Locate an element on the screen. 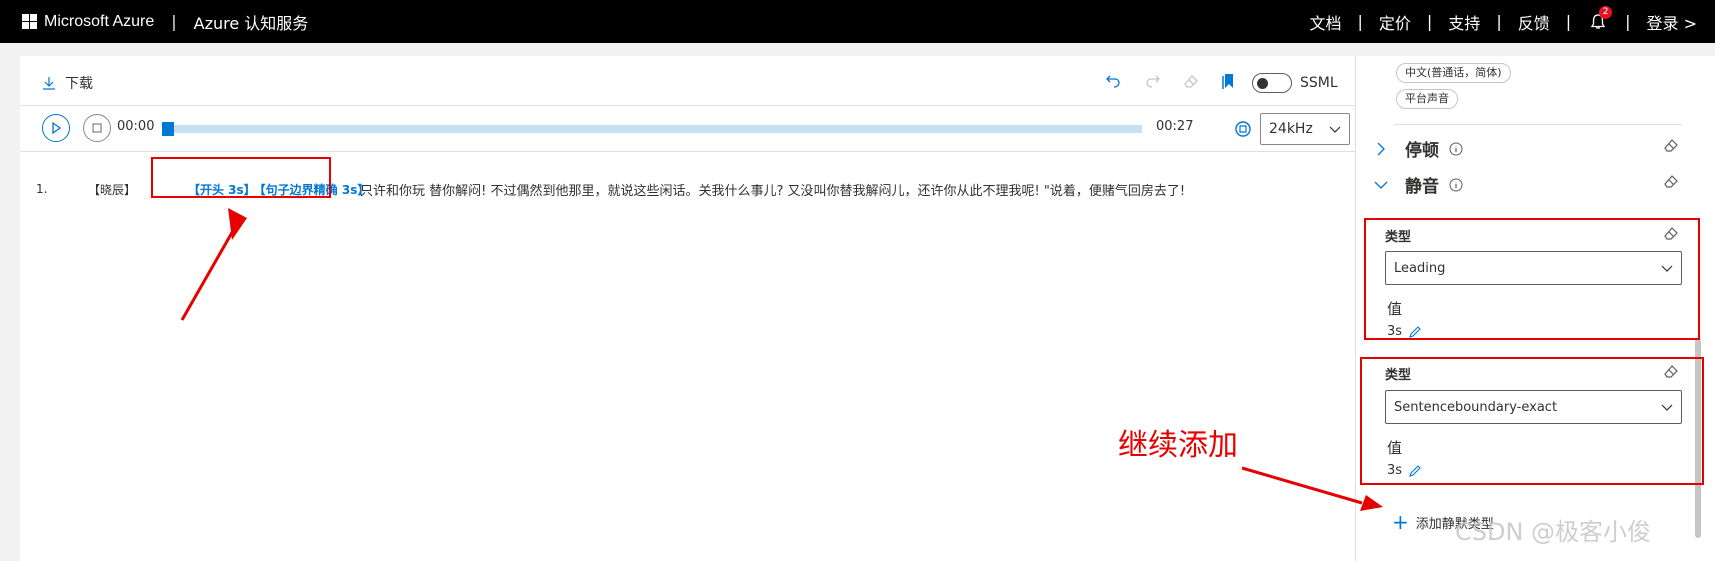 This screenshot has height=561, width=1715. nav-docs: 文档 is located at coordinates (1325, 22).